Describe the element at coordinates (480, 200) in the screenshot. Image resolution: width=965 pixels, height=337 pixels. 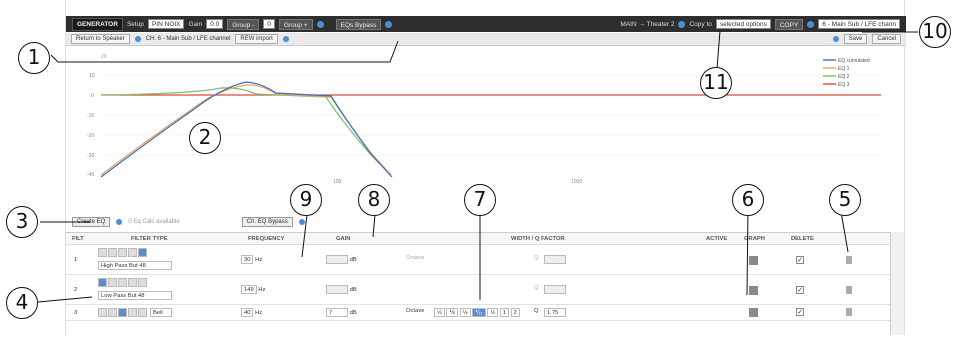
I see `callout-7: 7` at that location.